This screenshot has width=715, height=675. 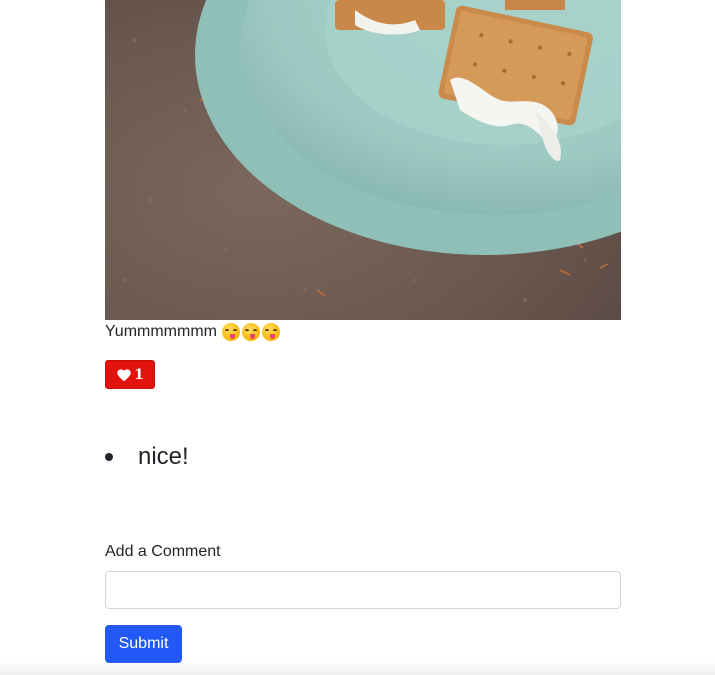 I want to click on comment-list: nice!, so click(x=147, y=457).